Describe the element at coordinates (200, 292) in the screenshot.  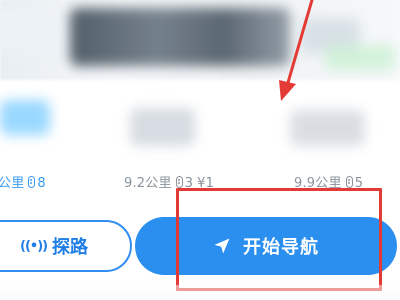
I see `bottom-edge` at that location.